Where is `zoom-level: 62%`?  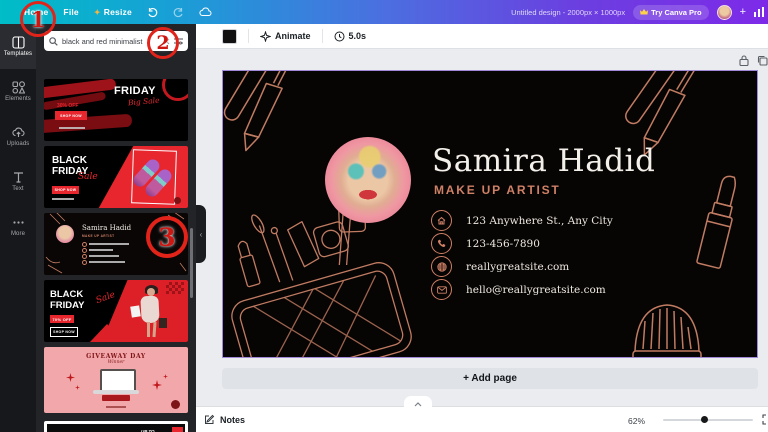
zoom-level: 62% is located at coordinates (636, 421).